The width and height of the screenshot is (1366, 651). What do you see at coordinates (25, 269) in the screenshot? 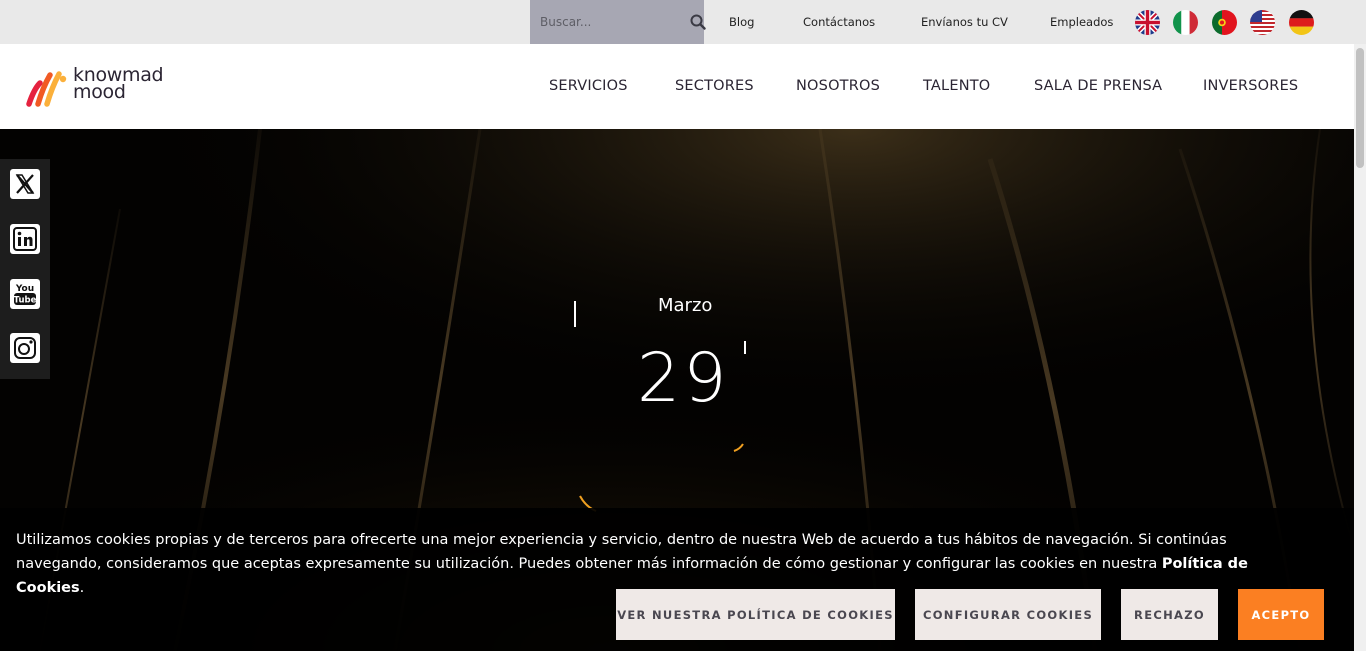
I see `social-sidebar: You Tube` at bounding box center [25, 269].